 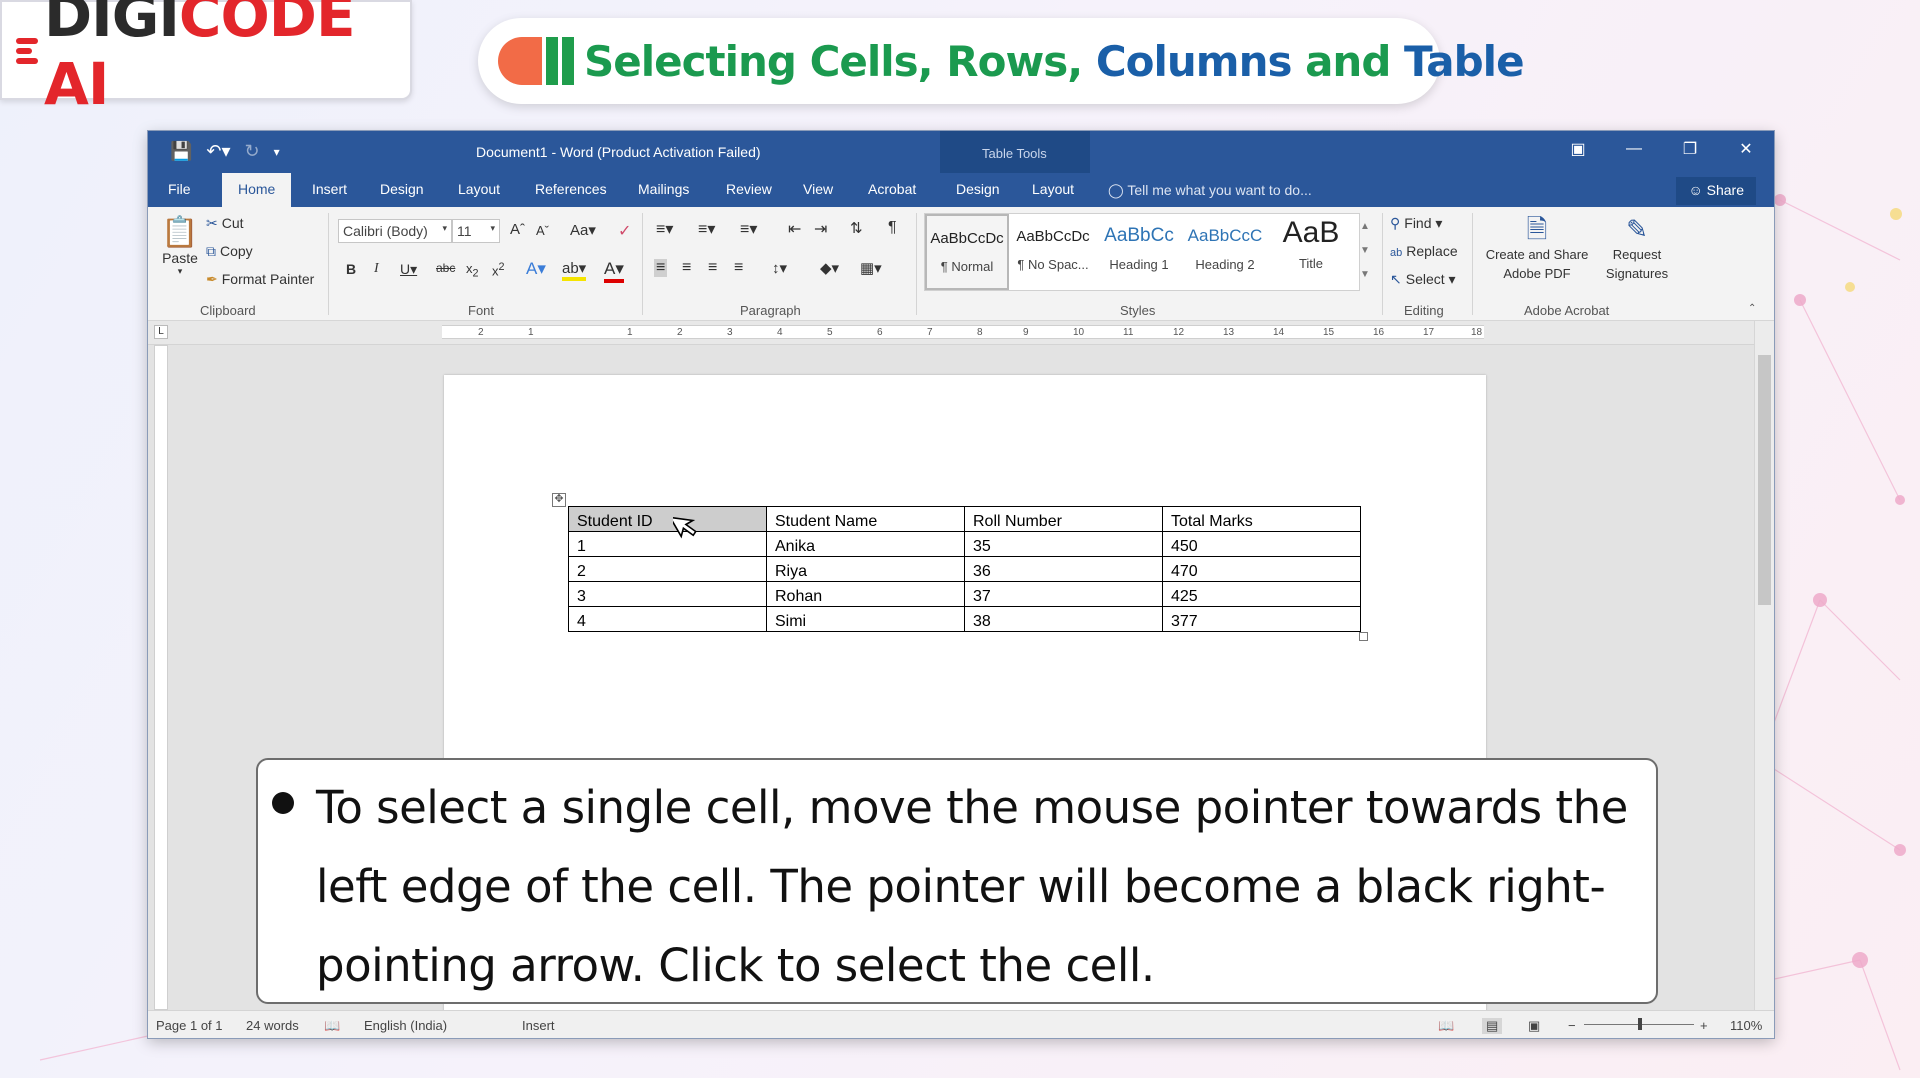 I want to click on table-cell: 377, so click(x=1261, y=619).